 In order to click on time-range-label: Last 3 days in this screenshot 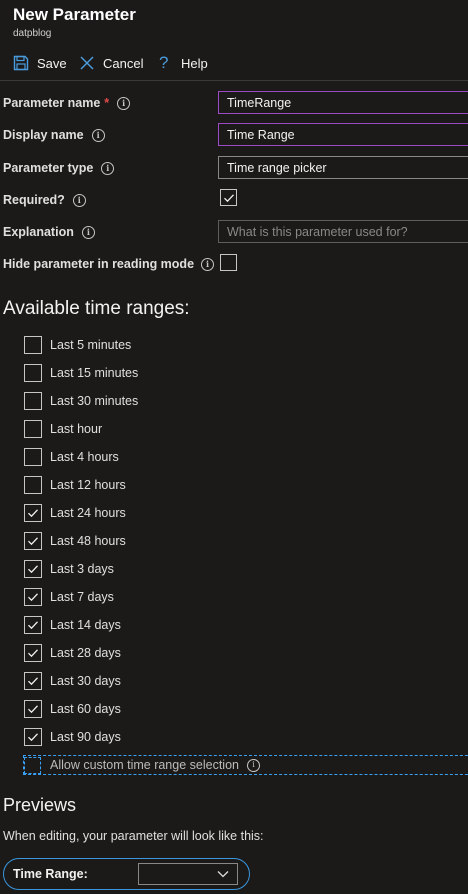, I will do `click(82, 569)`.